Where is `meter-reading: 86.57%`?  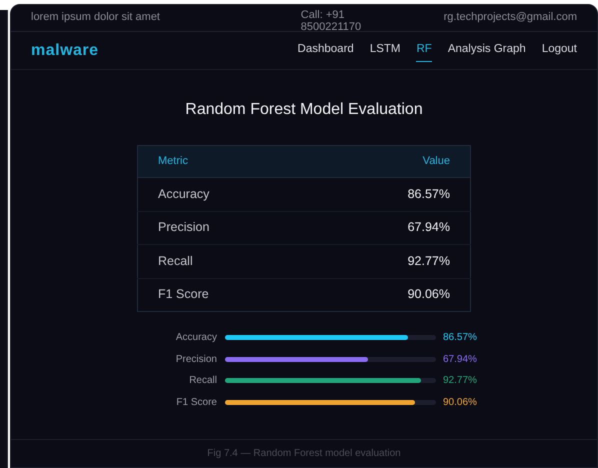
meter-reading: 86.57% is located at coordinates (460, 338).